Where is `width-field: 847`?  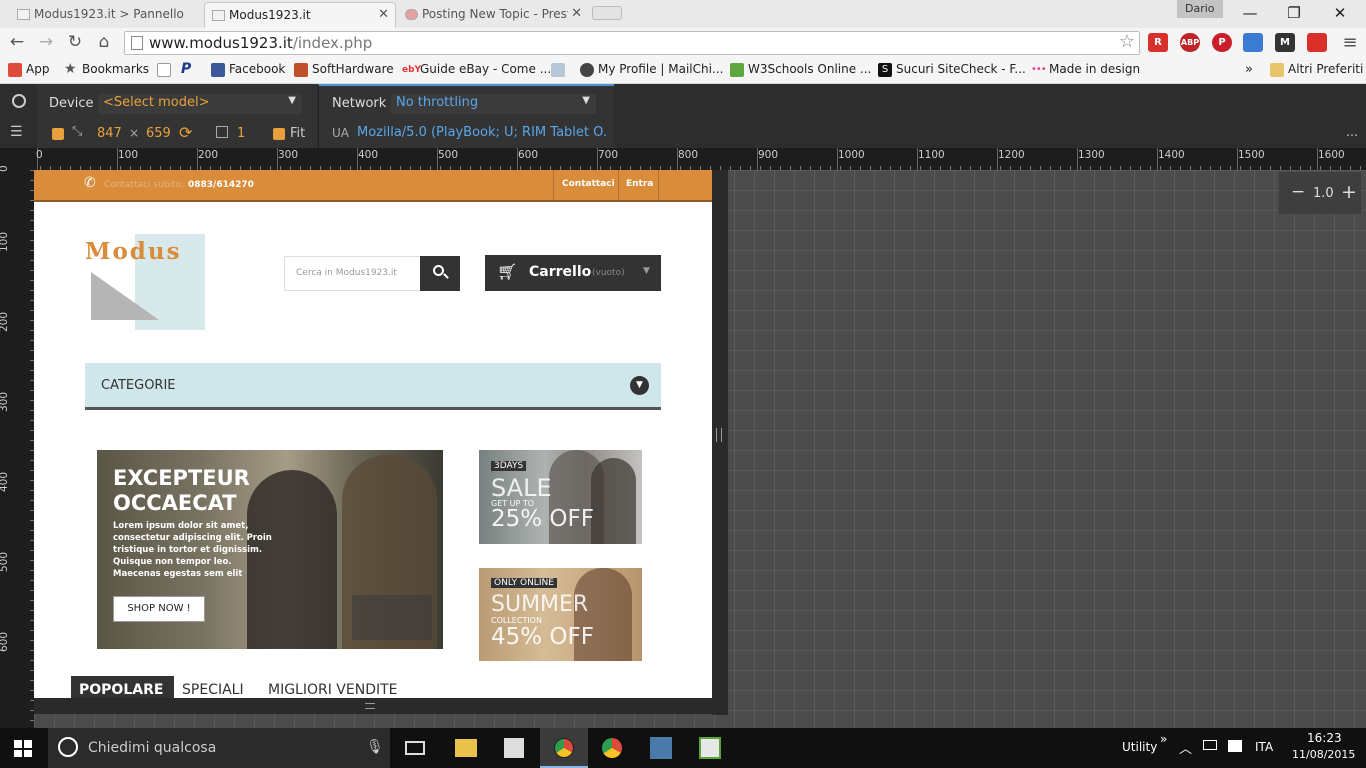
width-field: 847 is located at coordinates (109, 133).